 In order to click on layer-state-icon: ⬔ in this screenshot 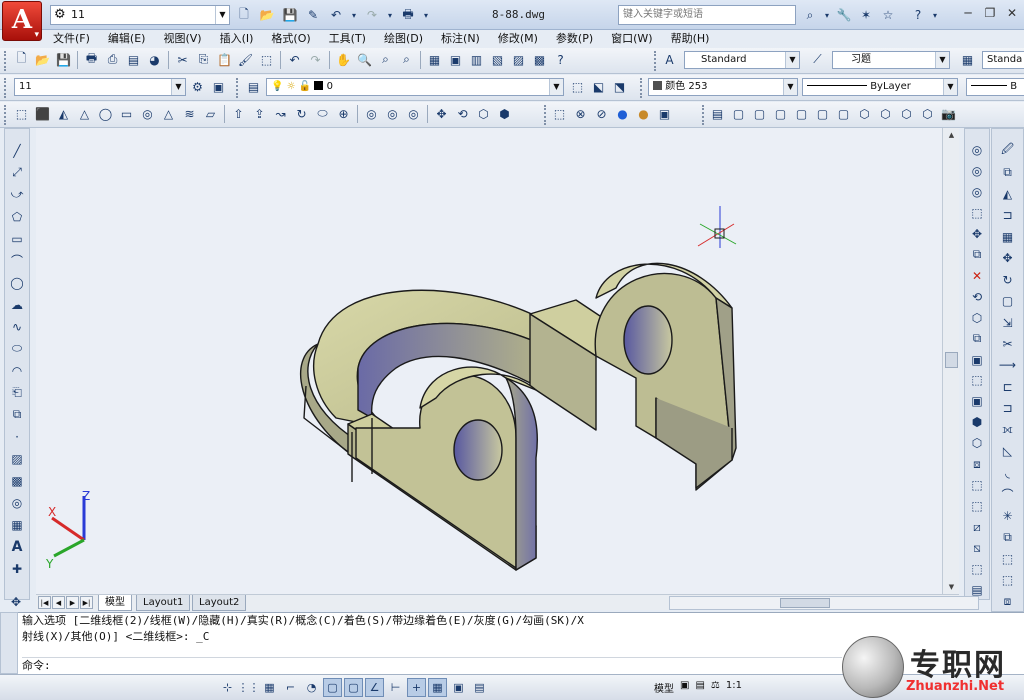, I will do `click(619, 86)`.